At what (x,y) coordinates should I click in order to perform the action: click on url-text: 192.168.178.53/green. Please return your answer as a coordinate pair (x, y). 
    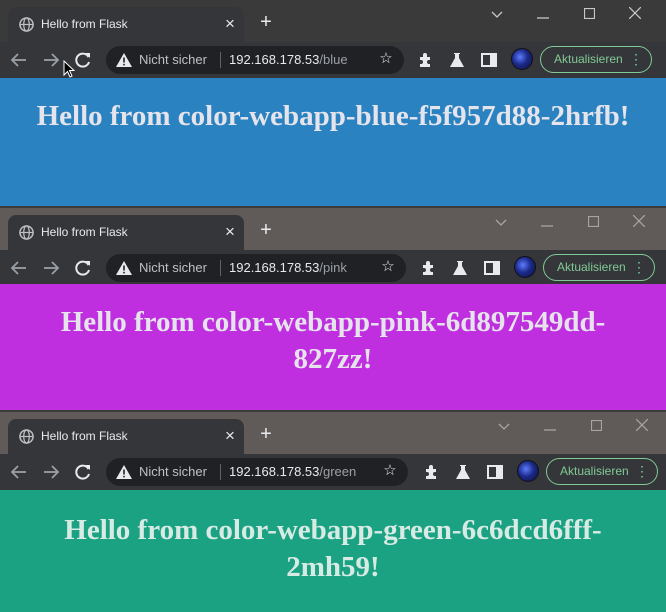
    Looking at the image, I should click on (292, 471).